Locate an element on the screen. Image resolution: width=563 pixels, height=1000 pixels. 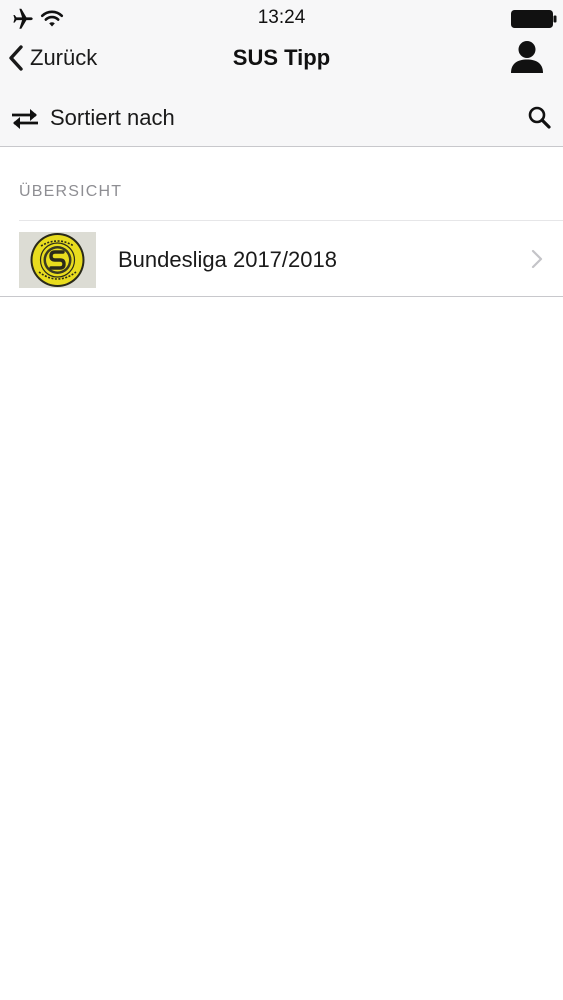
chevron-left-icon is located at coordinates (16, 58).